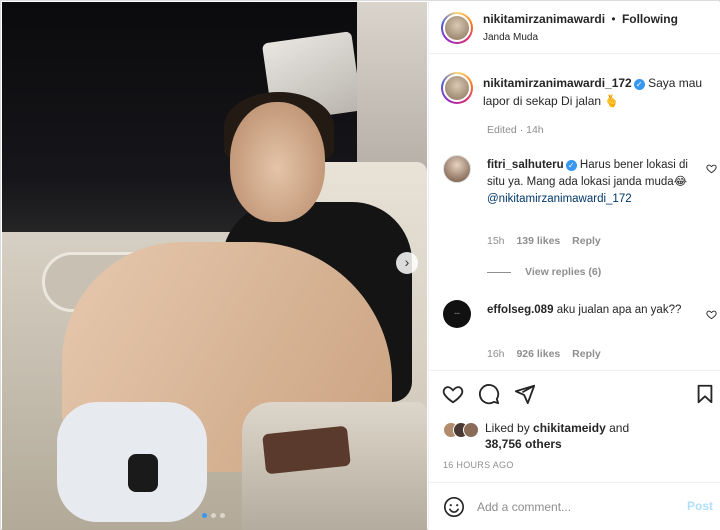 Image resolution: width=720 pixels, height=530 pixels. I want to click on comment-1-meta: 15h 139 likes Reply, so click(548, 241).